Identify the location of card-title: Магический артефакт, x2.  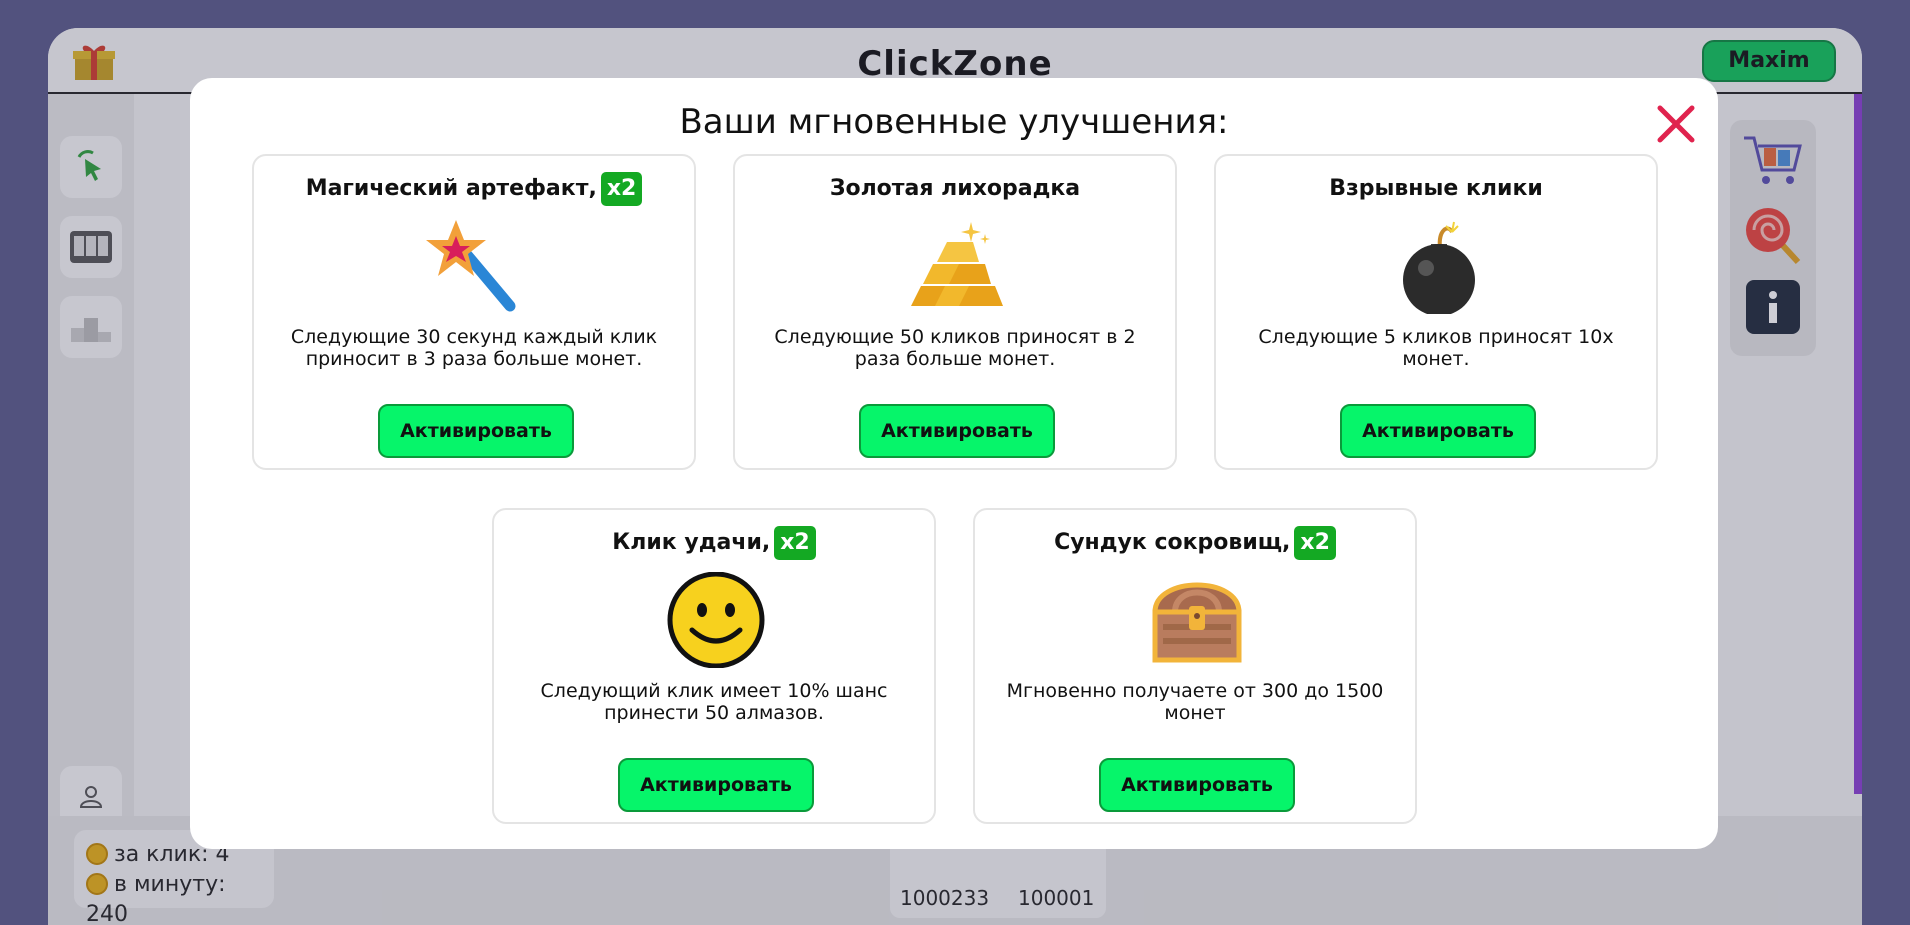
(474, 189).